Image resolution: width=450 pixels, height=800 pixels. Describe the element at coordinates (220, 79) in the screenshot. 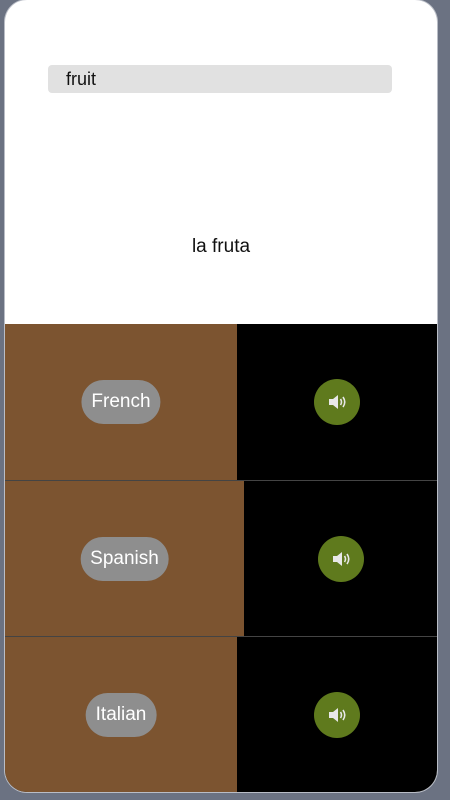

I see `search-input` at that location.